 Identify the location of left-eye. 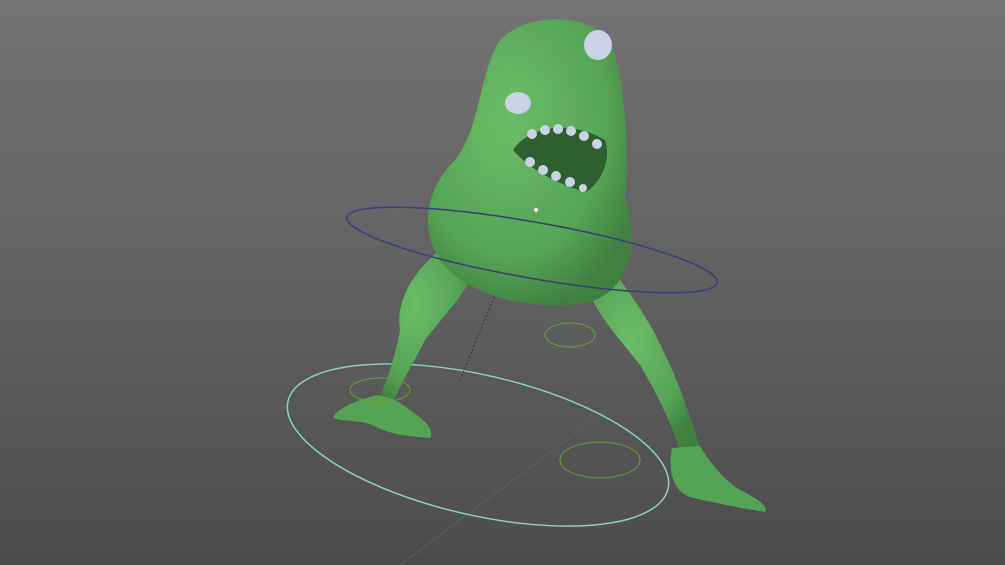
(518, 103).